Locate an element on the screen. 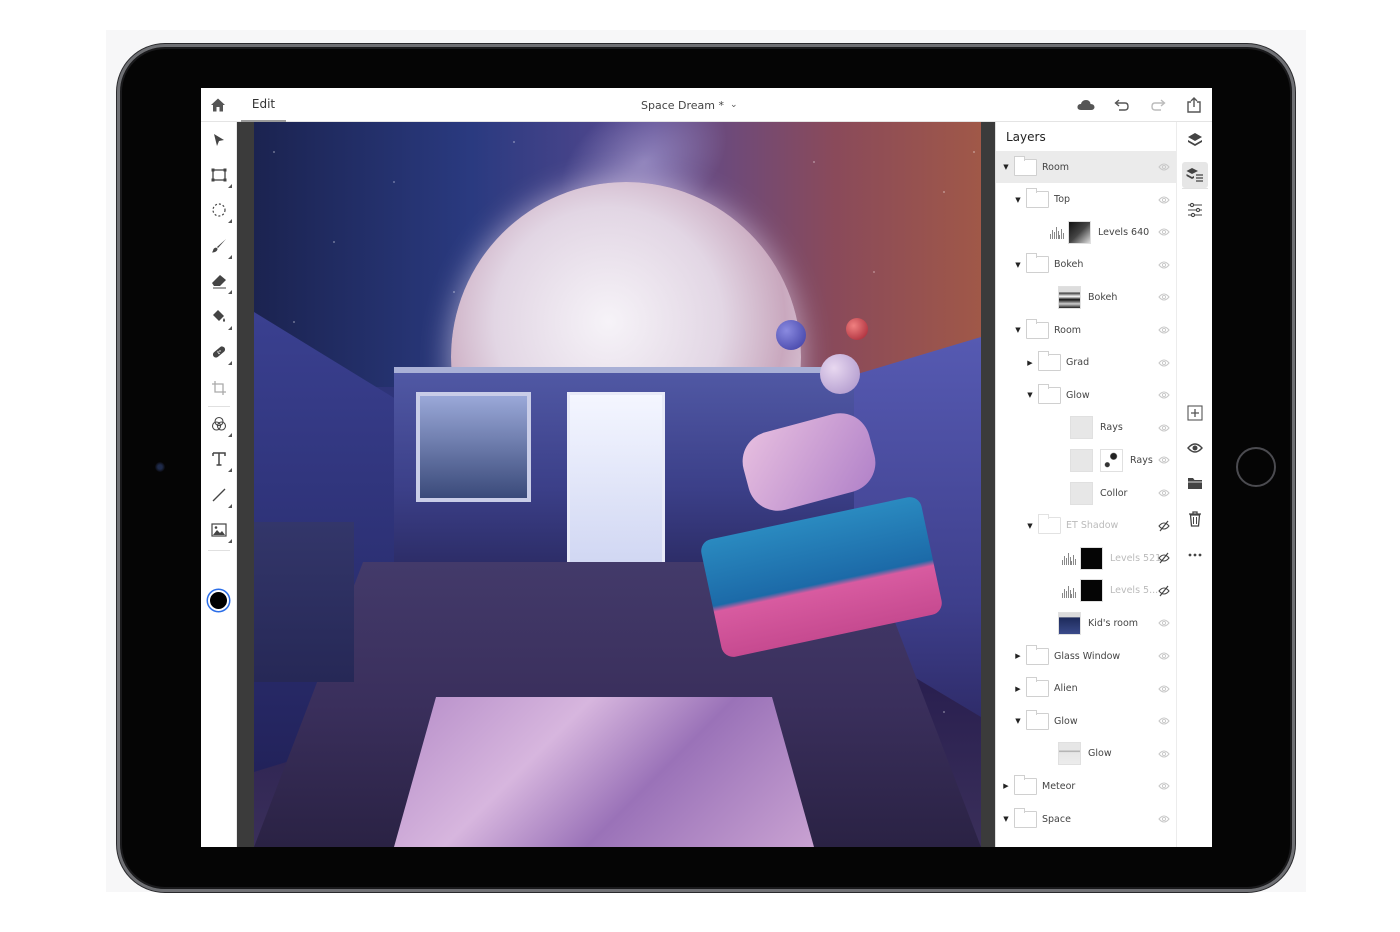 This screenshot has width=1400, height=932. crop-icon is located at coordinates (219, 388).